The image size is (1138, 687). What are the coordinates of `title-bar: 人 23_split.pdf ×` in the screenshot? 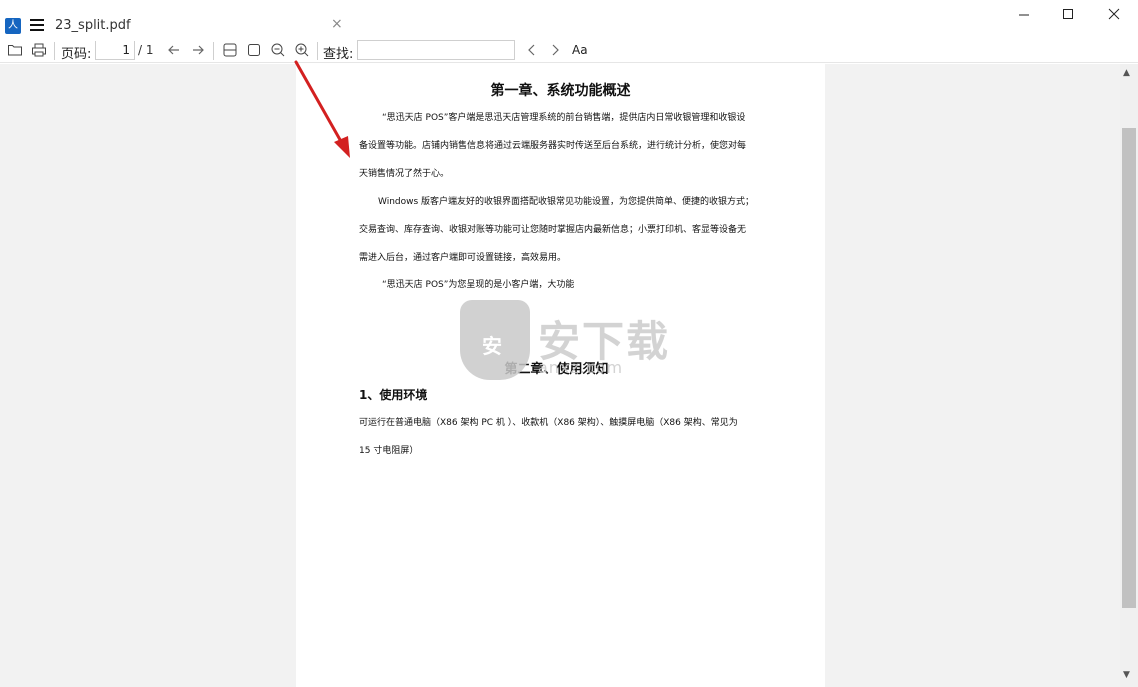 It's located at (569, 18).